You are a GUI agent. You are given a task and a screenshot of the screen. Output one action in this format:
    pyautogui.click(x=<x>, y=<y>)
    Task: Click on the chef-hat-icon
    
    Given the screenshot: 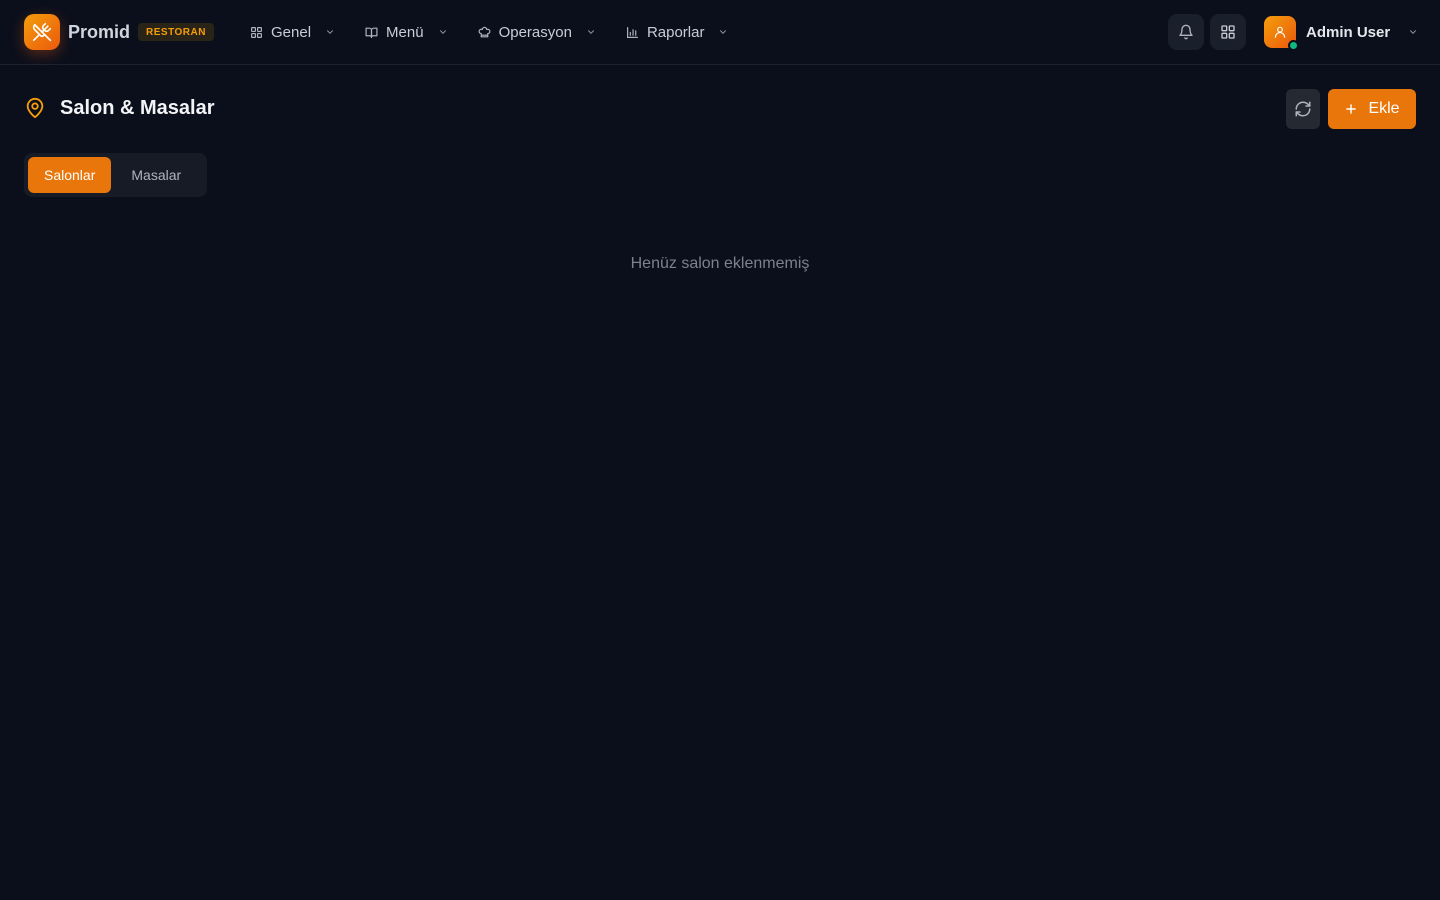 What is the action you would take?
    pyautogui.click(x=484, y=32)
    